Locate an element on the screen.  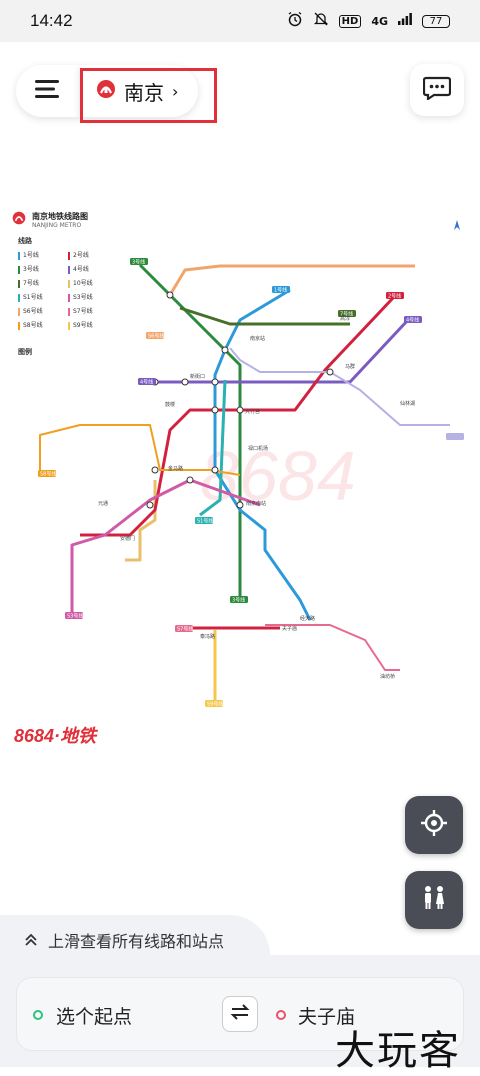
message-button is located at coordinates (437, 90).